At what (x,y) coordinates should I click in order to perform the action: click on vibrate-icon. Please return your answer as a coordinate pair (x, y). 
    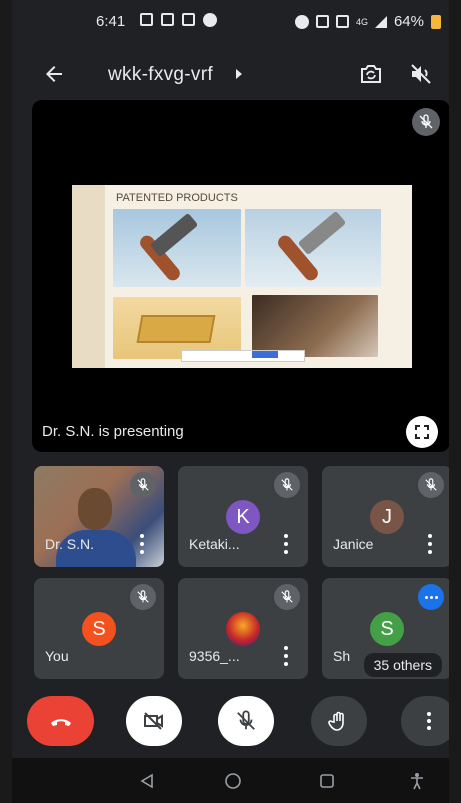
    Looking at the image, I should click on (342, 21).